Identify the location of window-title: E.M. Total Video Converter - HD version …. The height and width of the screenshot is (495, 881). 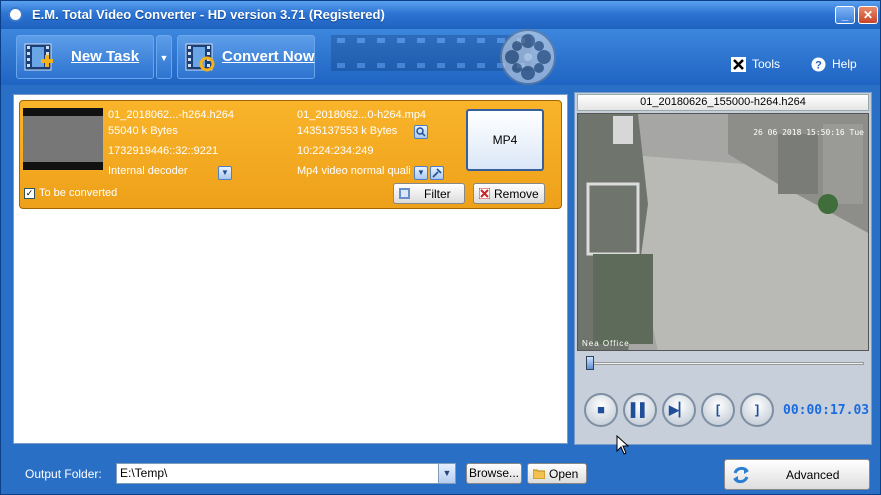
(208, 14).